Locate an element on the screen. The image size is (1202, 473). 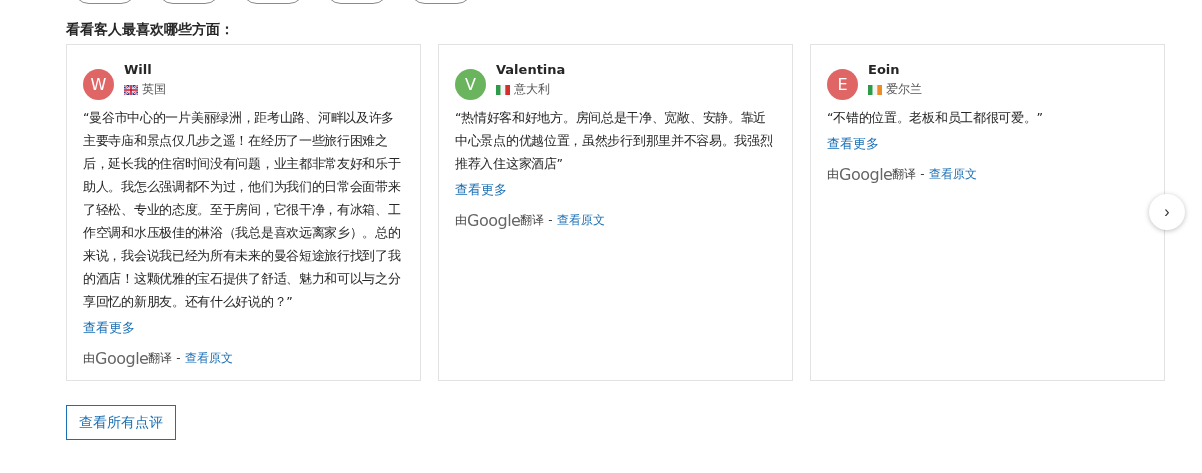
next-button: › is located at coordinates (1167, 212).